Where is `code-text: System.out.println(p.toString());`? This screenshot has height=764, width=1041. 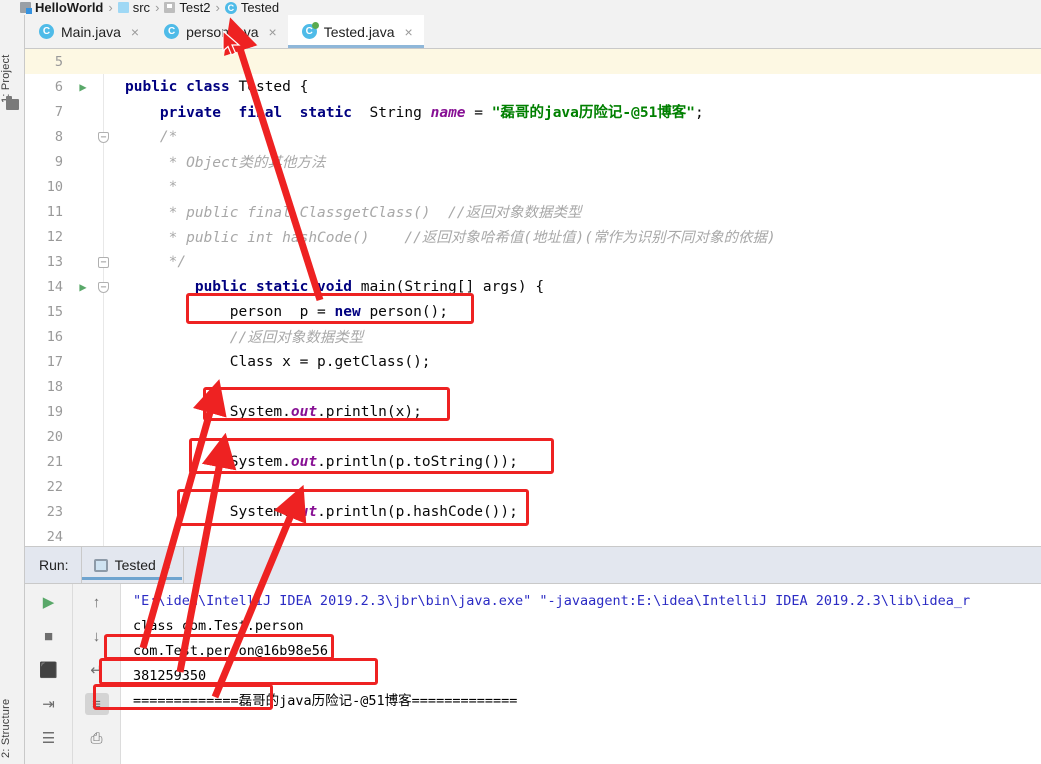 code-text: System.out.println(p.toString()); is located at coordinates (321, 461).